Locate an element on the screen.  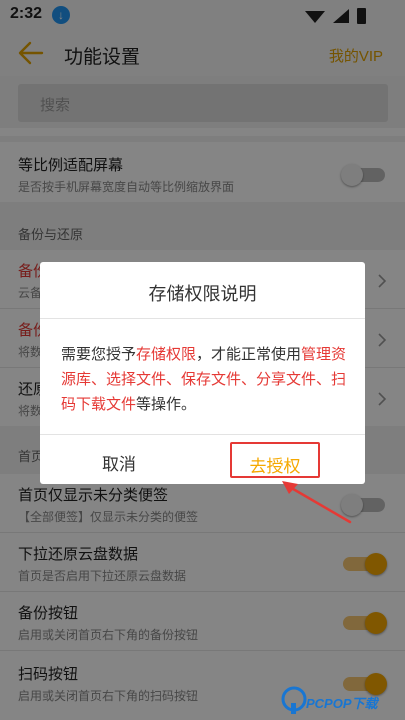
grant-permission-label: 去授权 is located at coordinates (275, 466).